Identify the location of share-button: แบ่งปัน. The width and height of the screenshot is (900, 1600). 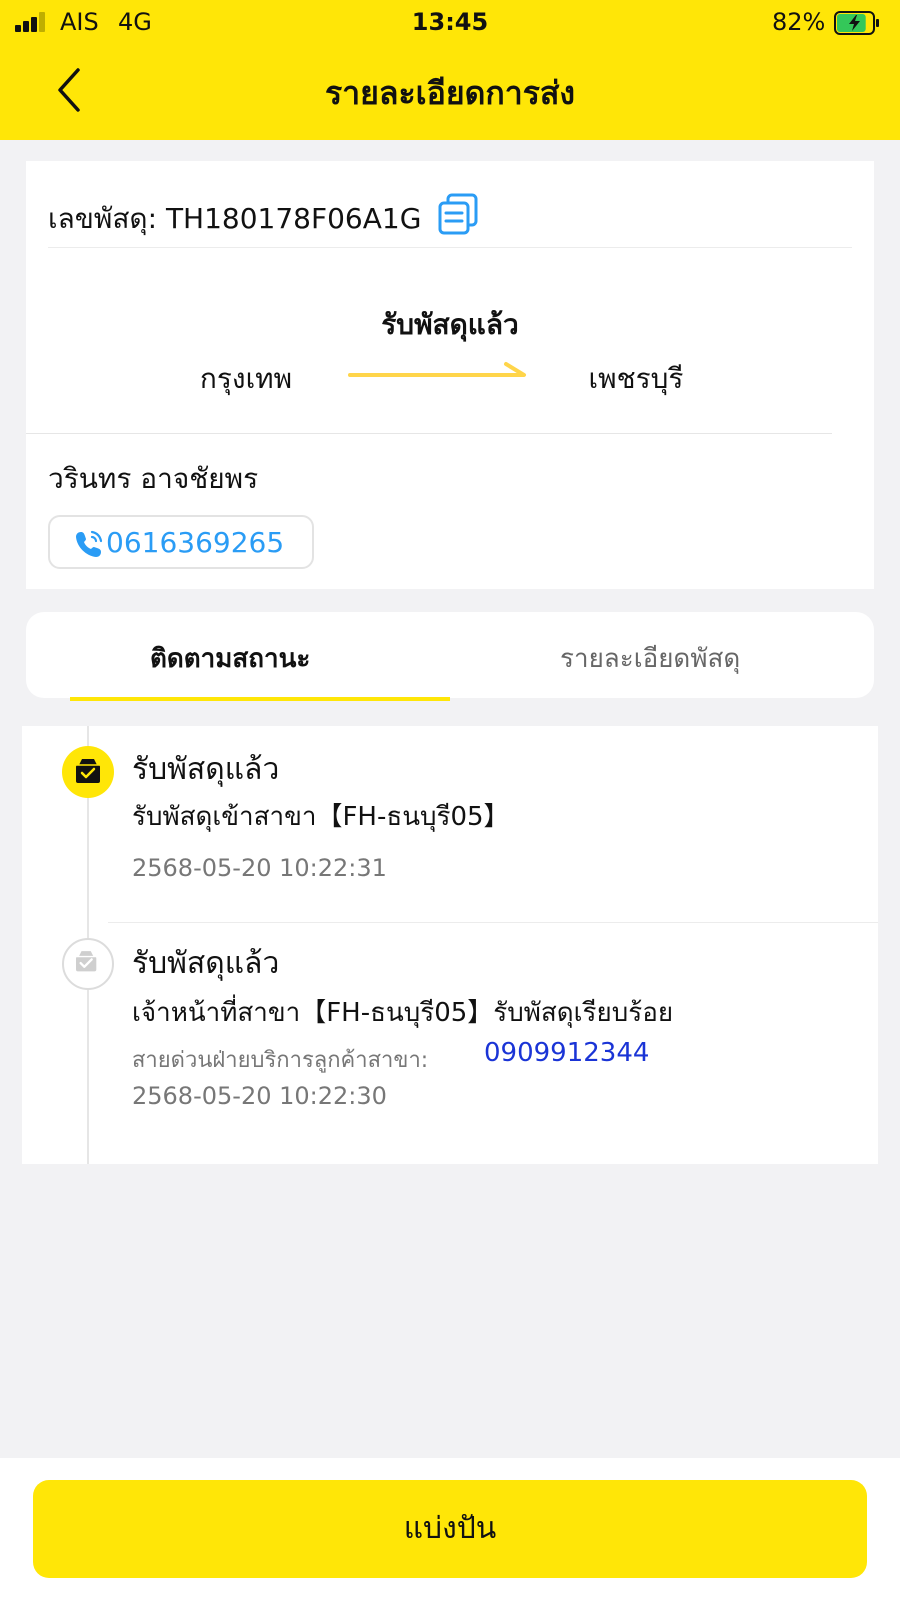
(450, 1529).